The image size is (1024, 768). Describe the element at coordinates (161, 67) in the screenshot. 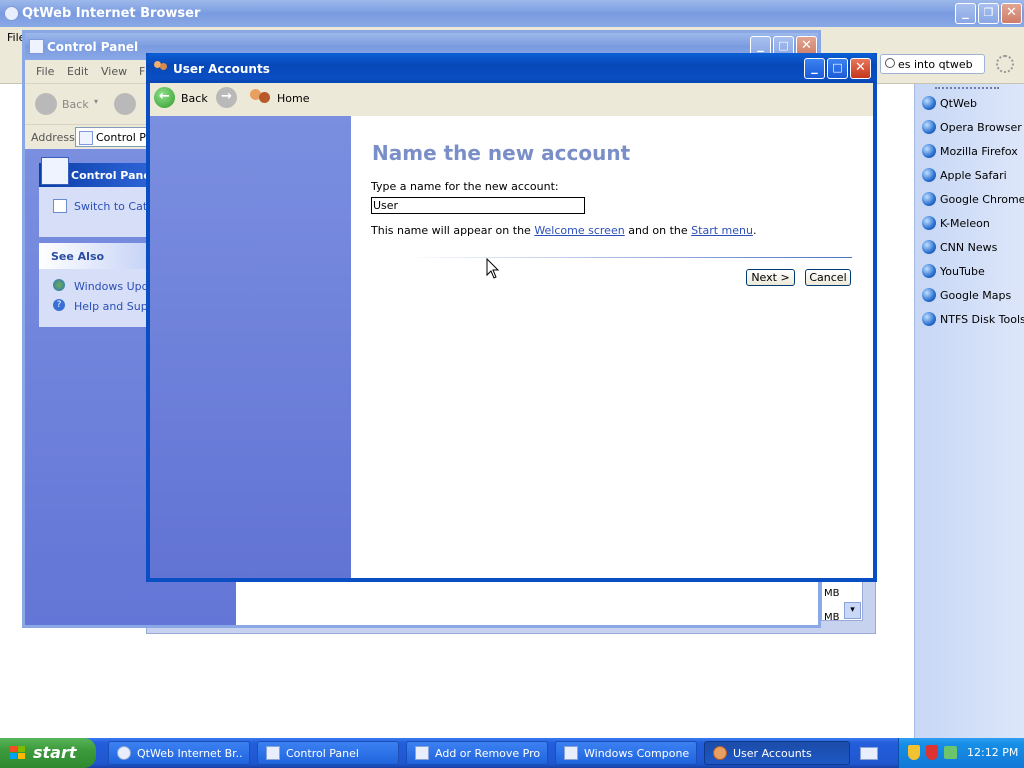

I see `user-accounts-icon` at that location.